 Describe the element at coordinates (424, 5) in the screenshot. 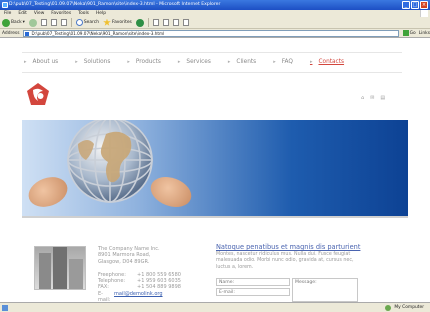

I see `close-button: ×` at that location.